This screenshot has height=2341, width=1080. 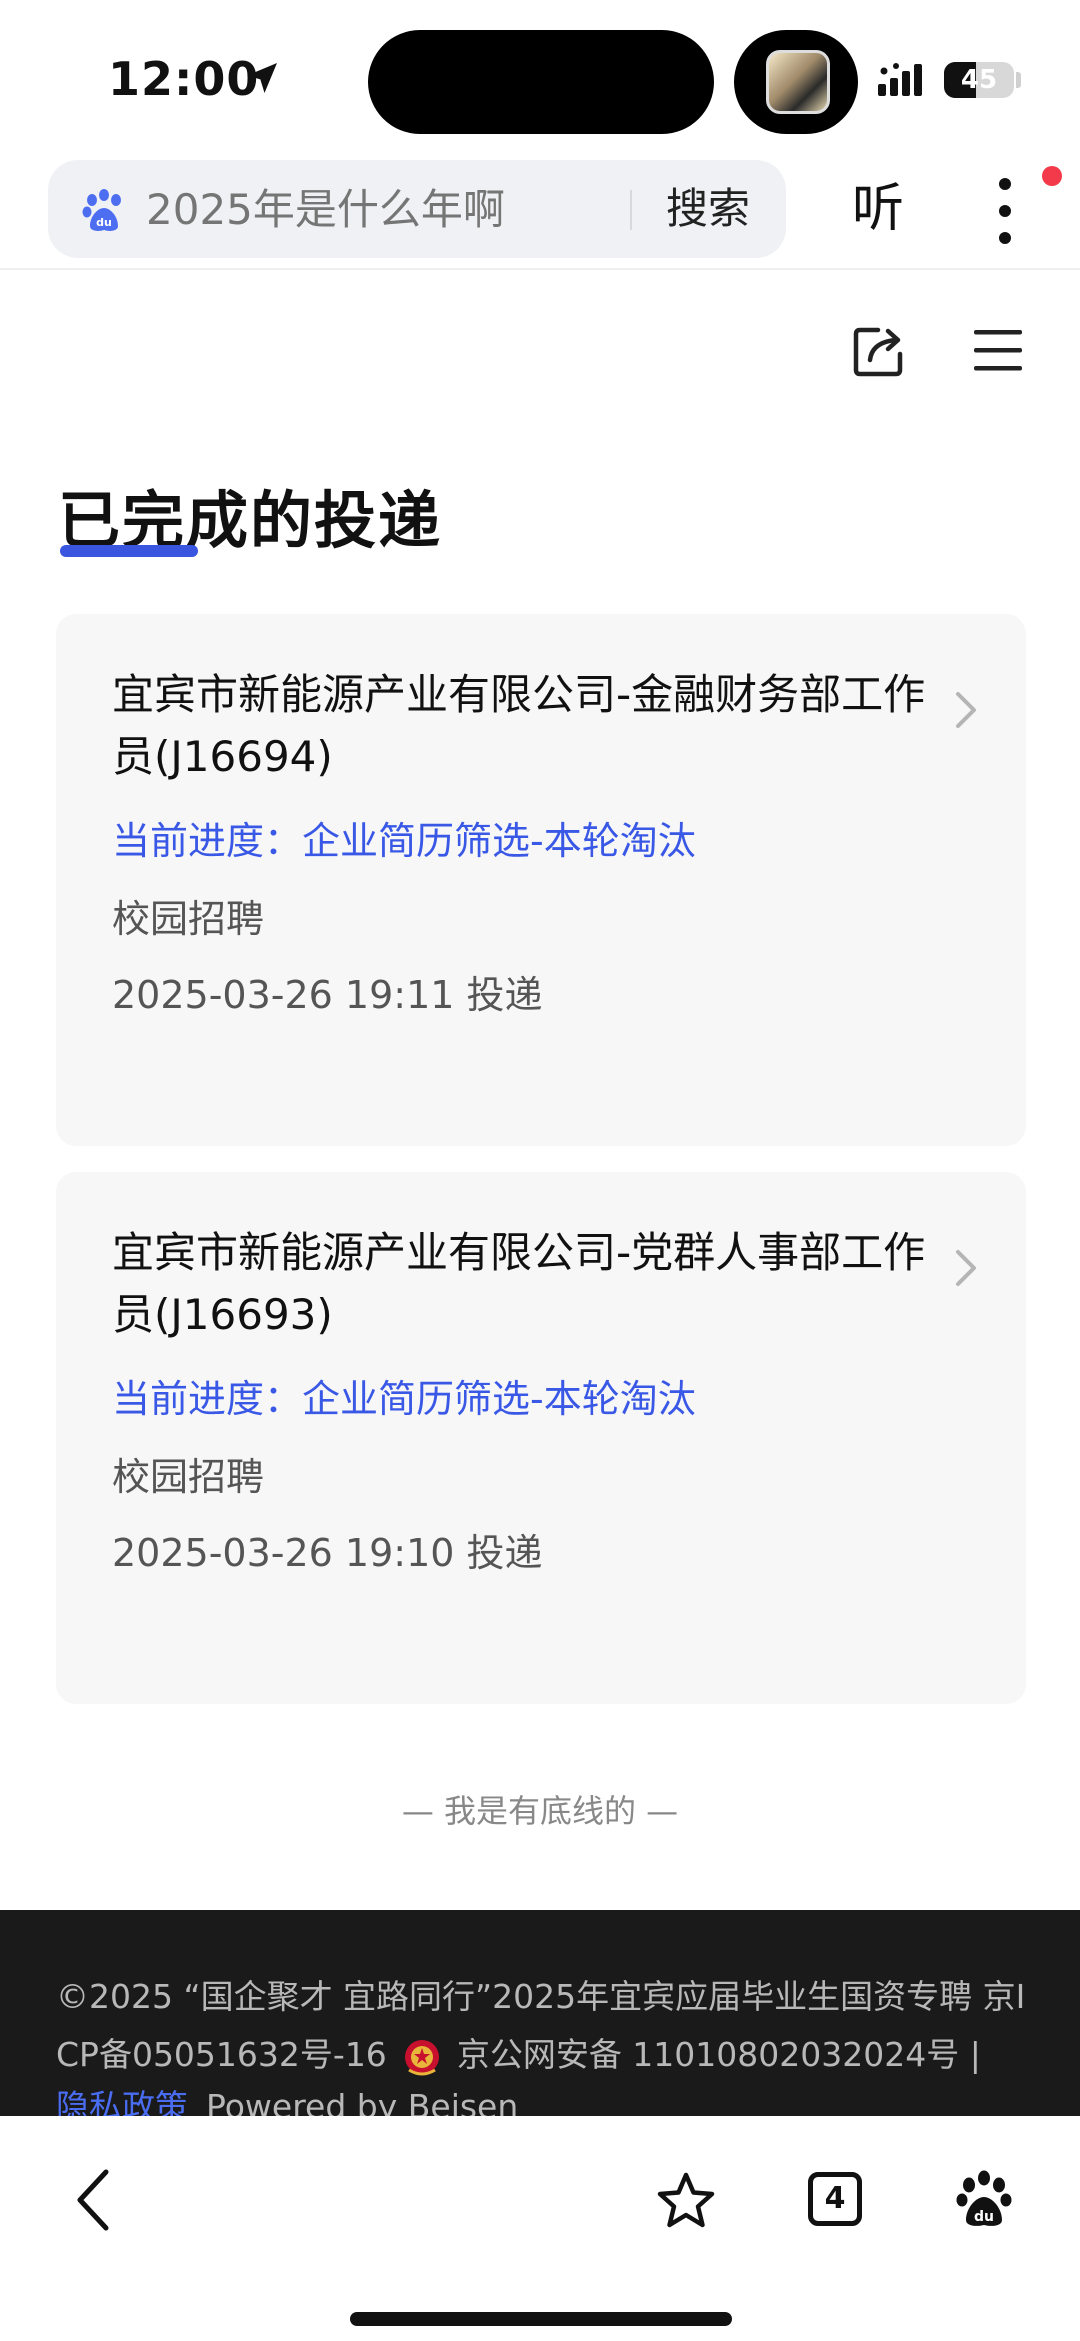 What do you see at coordinates (421, 2057) in the screenshot?
I see `police-badge-icon` at bounding box center [421, 2057].